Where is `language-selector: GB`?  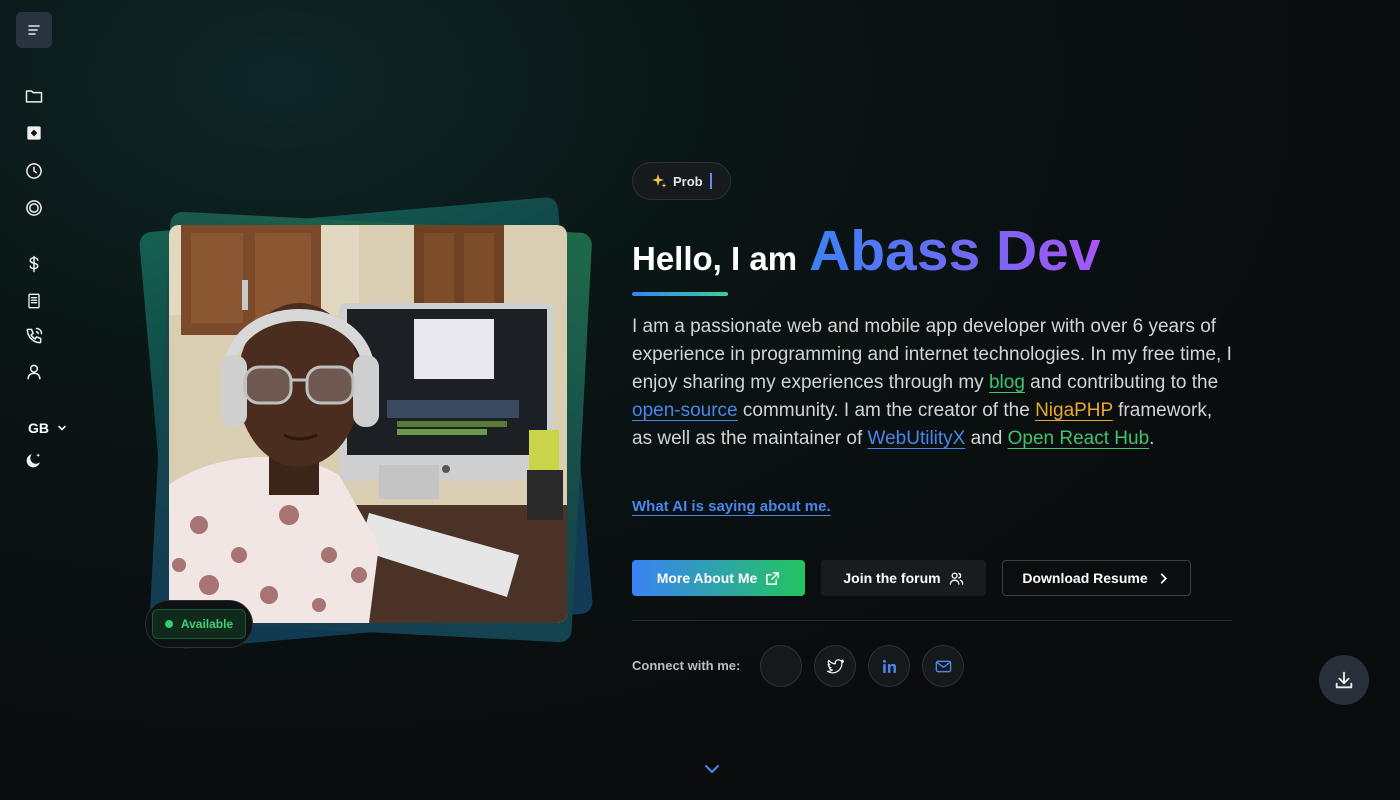
language-selector: GB is located at coordinates (47, 428).